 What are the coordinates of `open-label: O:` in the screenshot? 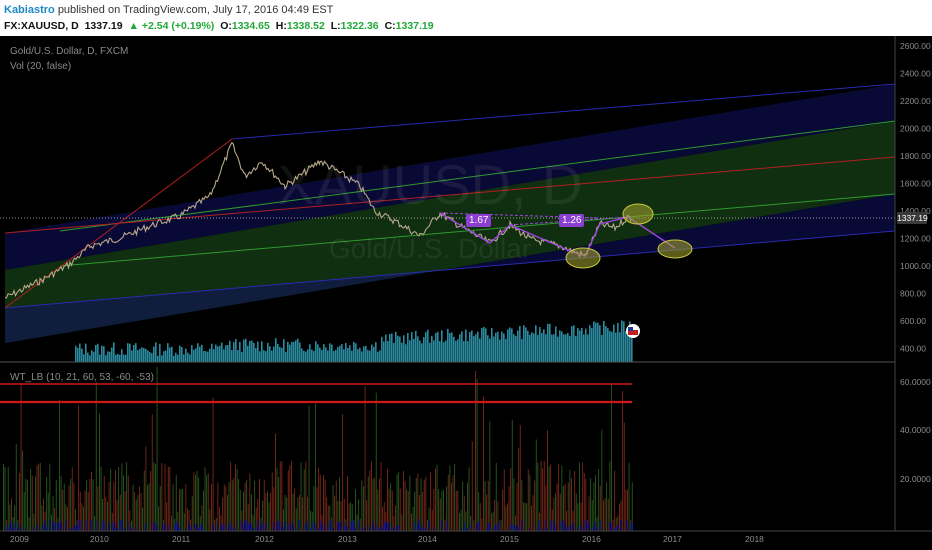 It's located at (226, 26).